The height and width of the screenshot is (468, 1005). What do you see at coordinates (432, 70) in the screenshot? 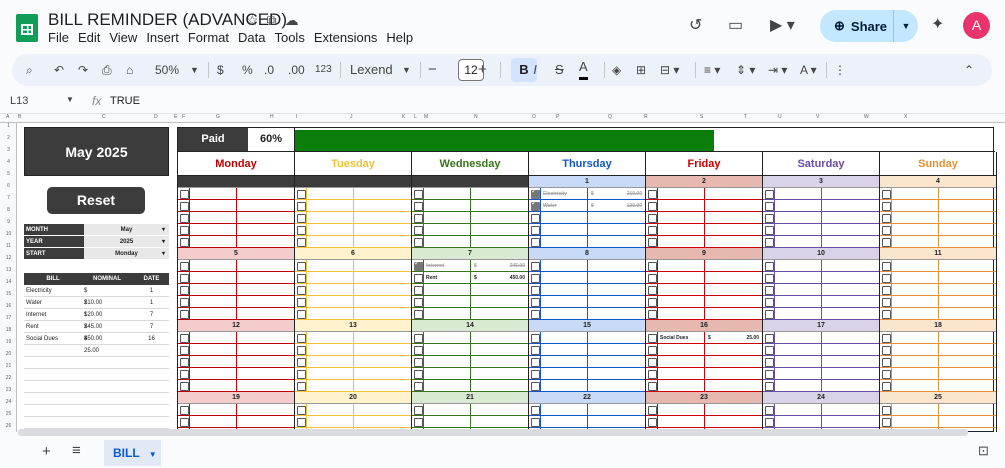
I see `font-size-decrease-icon: −` at bounding box center [432, 70].